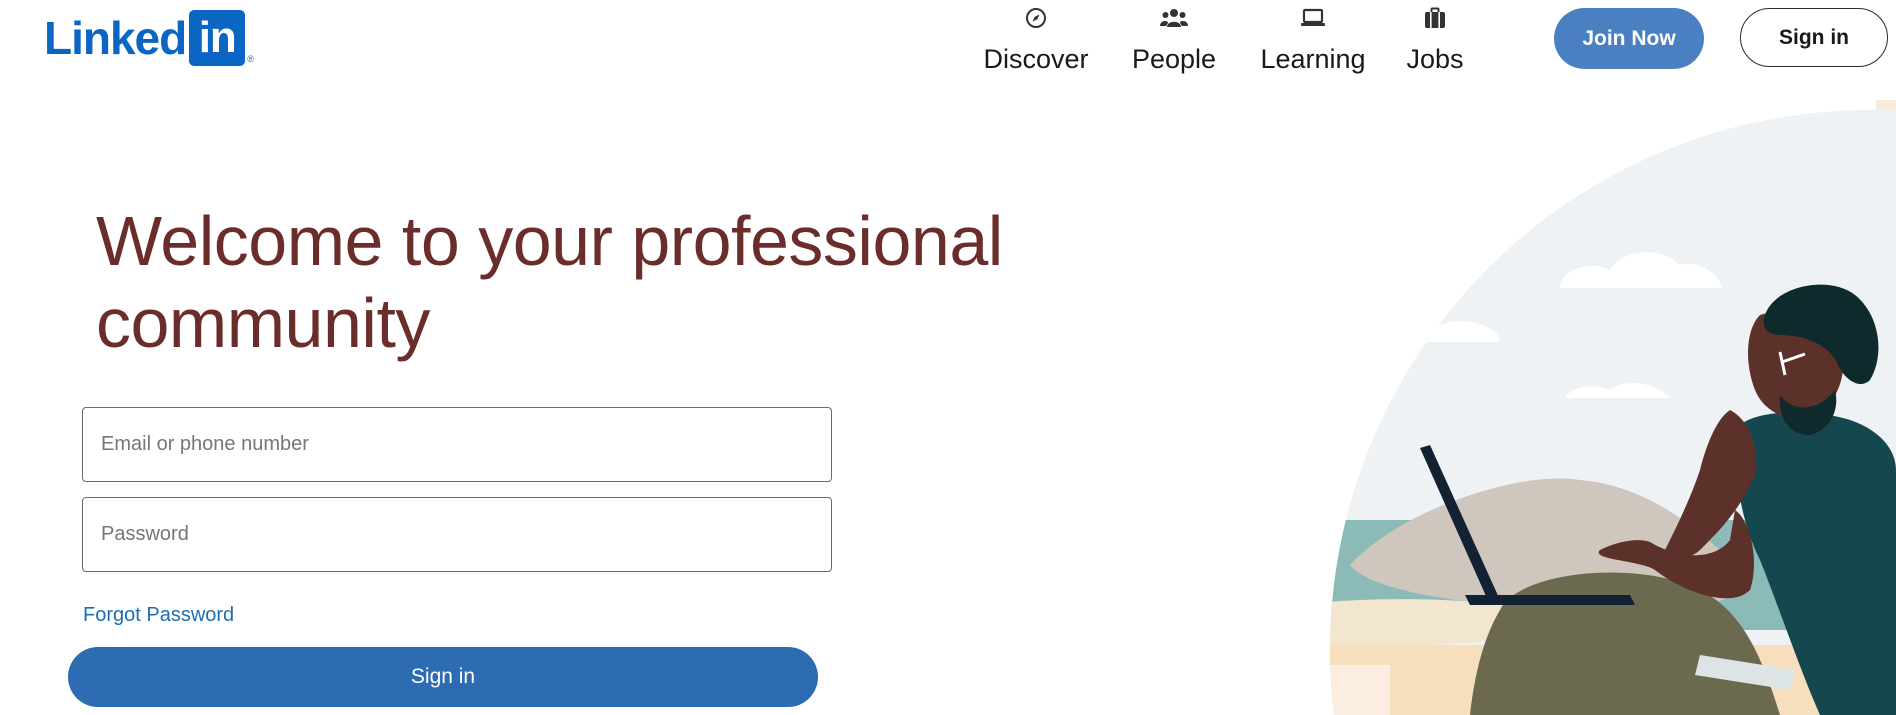 This screenshot has height=715, width=1896. What do you see at coordinates (1174, 59) in the screenshot?
I see `nav-label-people: People` at bounding box center [1174, 59].